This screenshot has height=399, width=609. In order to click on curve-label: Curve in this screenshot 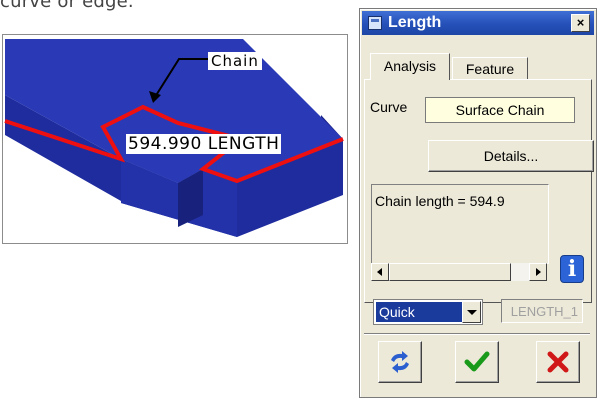, I will do `click(389, 107)`.